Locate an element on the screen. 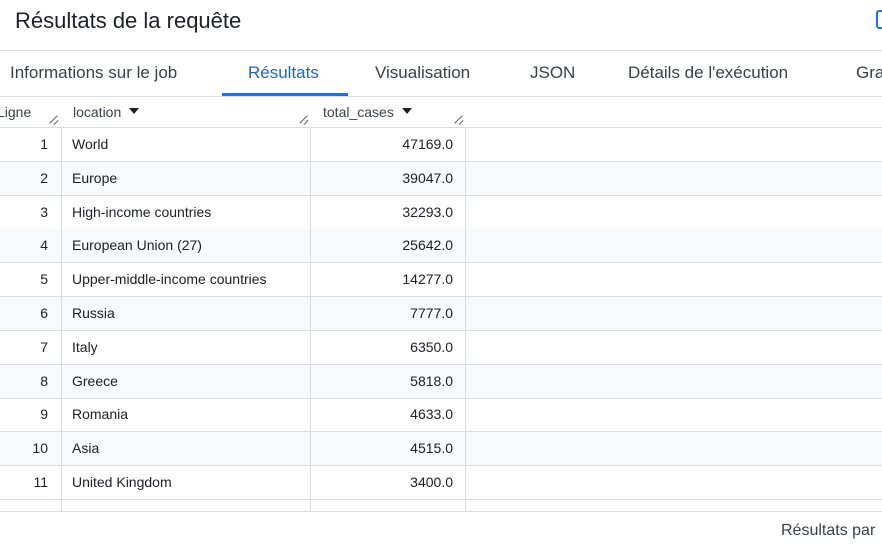  table-row: 8 Greece 5818.0 is located at coordinates (441, 381).